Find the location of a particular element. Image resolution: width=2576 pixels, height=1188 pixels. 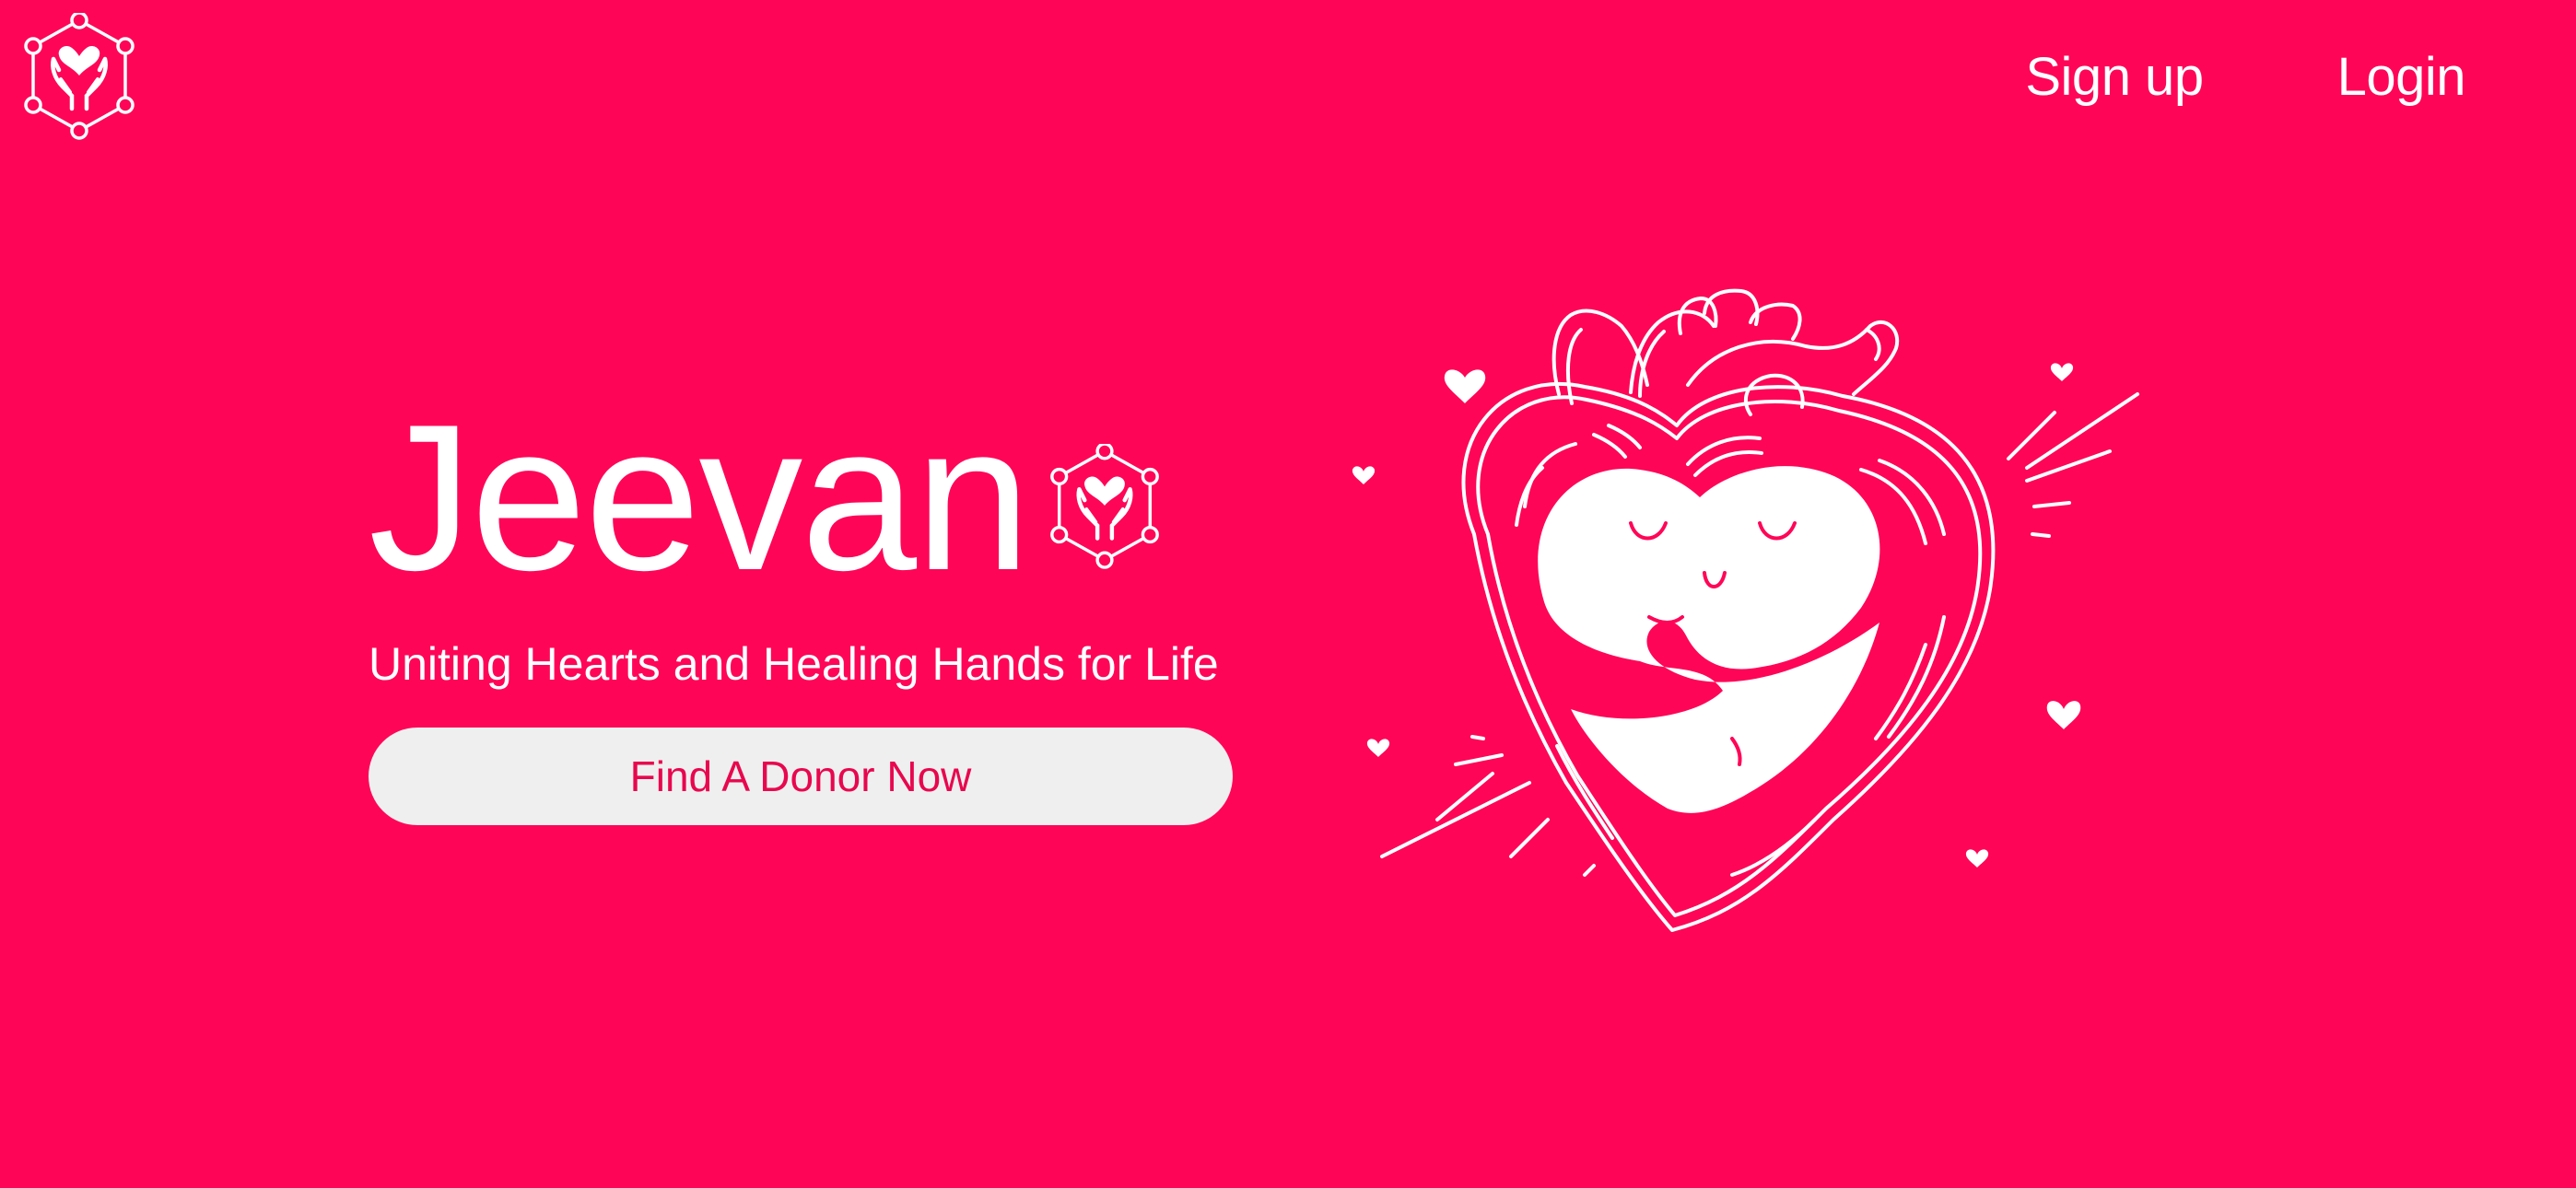

hands-heart-network-icon is located at coordinates (1104, 507).